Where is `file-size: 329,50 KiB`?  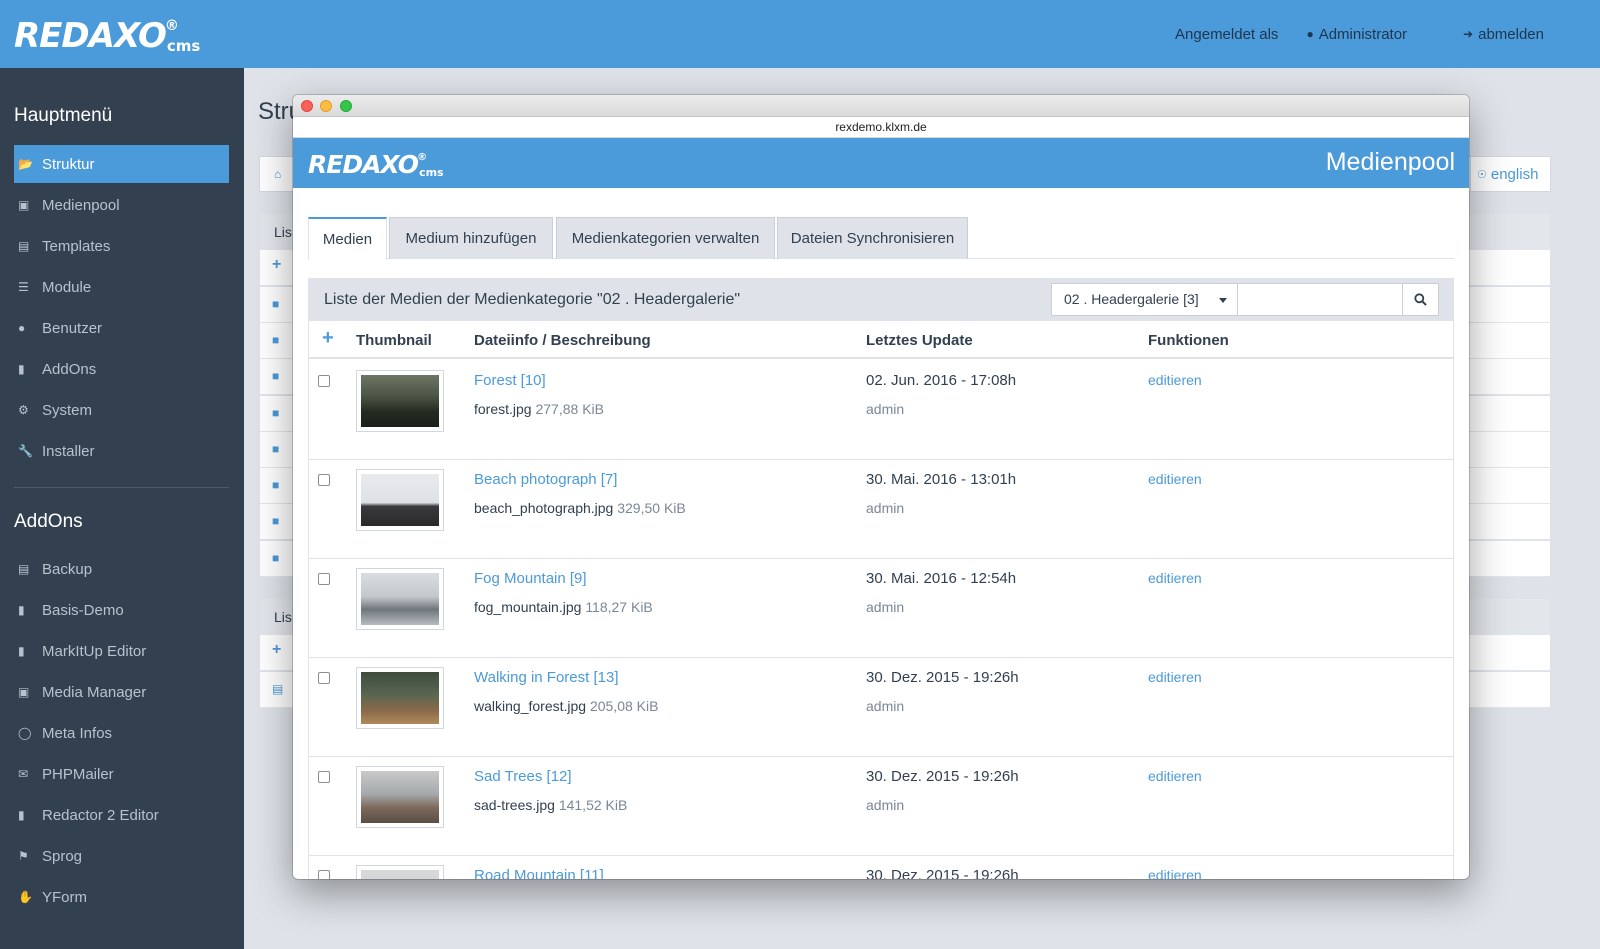
file-size: 329,50 KiB is located at coordinates (651, 508).